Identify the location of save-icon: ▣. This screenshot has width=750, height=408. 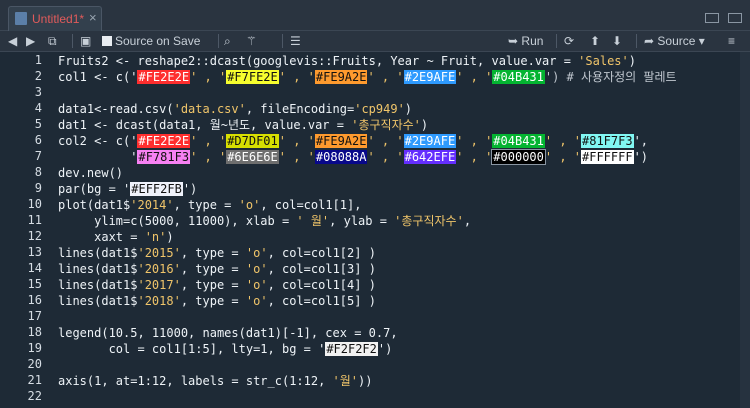
(85, 41).